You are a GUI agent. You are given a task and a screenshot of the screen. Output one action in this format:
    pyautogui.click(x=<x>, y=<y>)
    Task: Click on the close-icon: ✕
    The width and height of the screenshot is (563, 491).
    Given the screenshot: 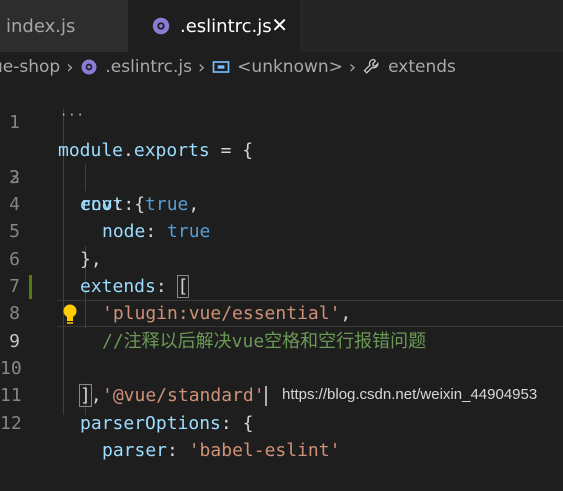 What is the action you would take?
    pyautogui.click(x=279, y=25)
    